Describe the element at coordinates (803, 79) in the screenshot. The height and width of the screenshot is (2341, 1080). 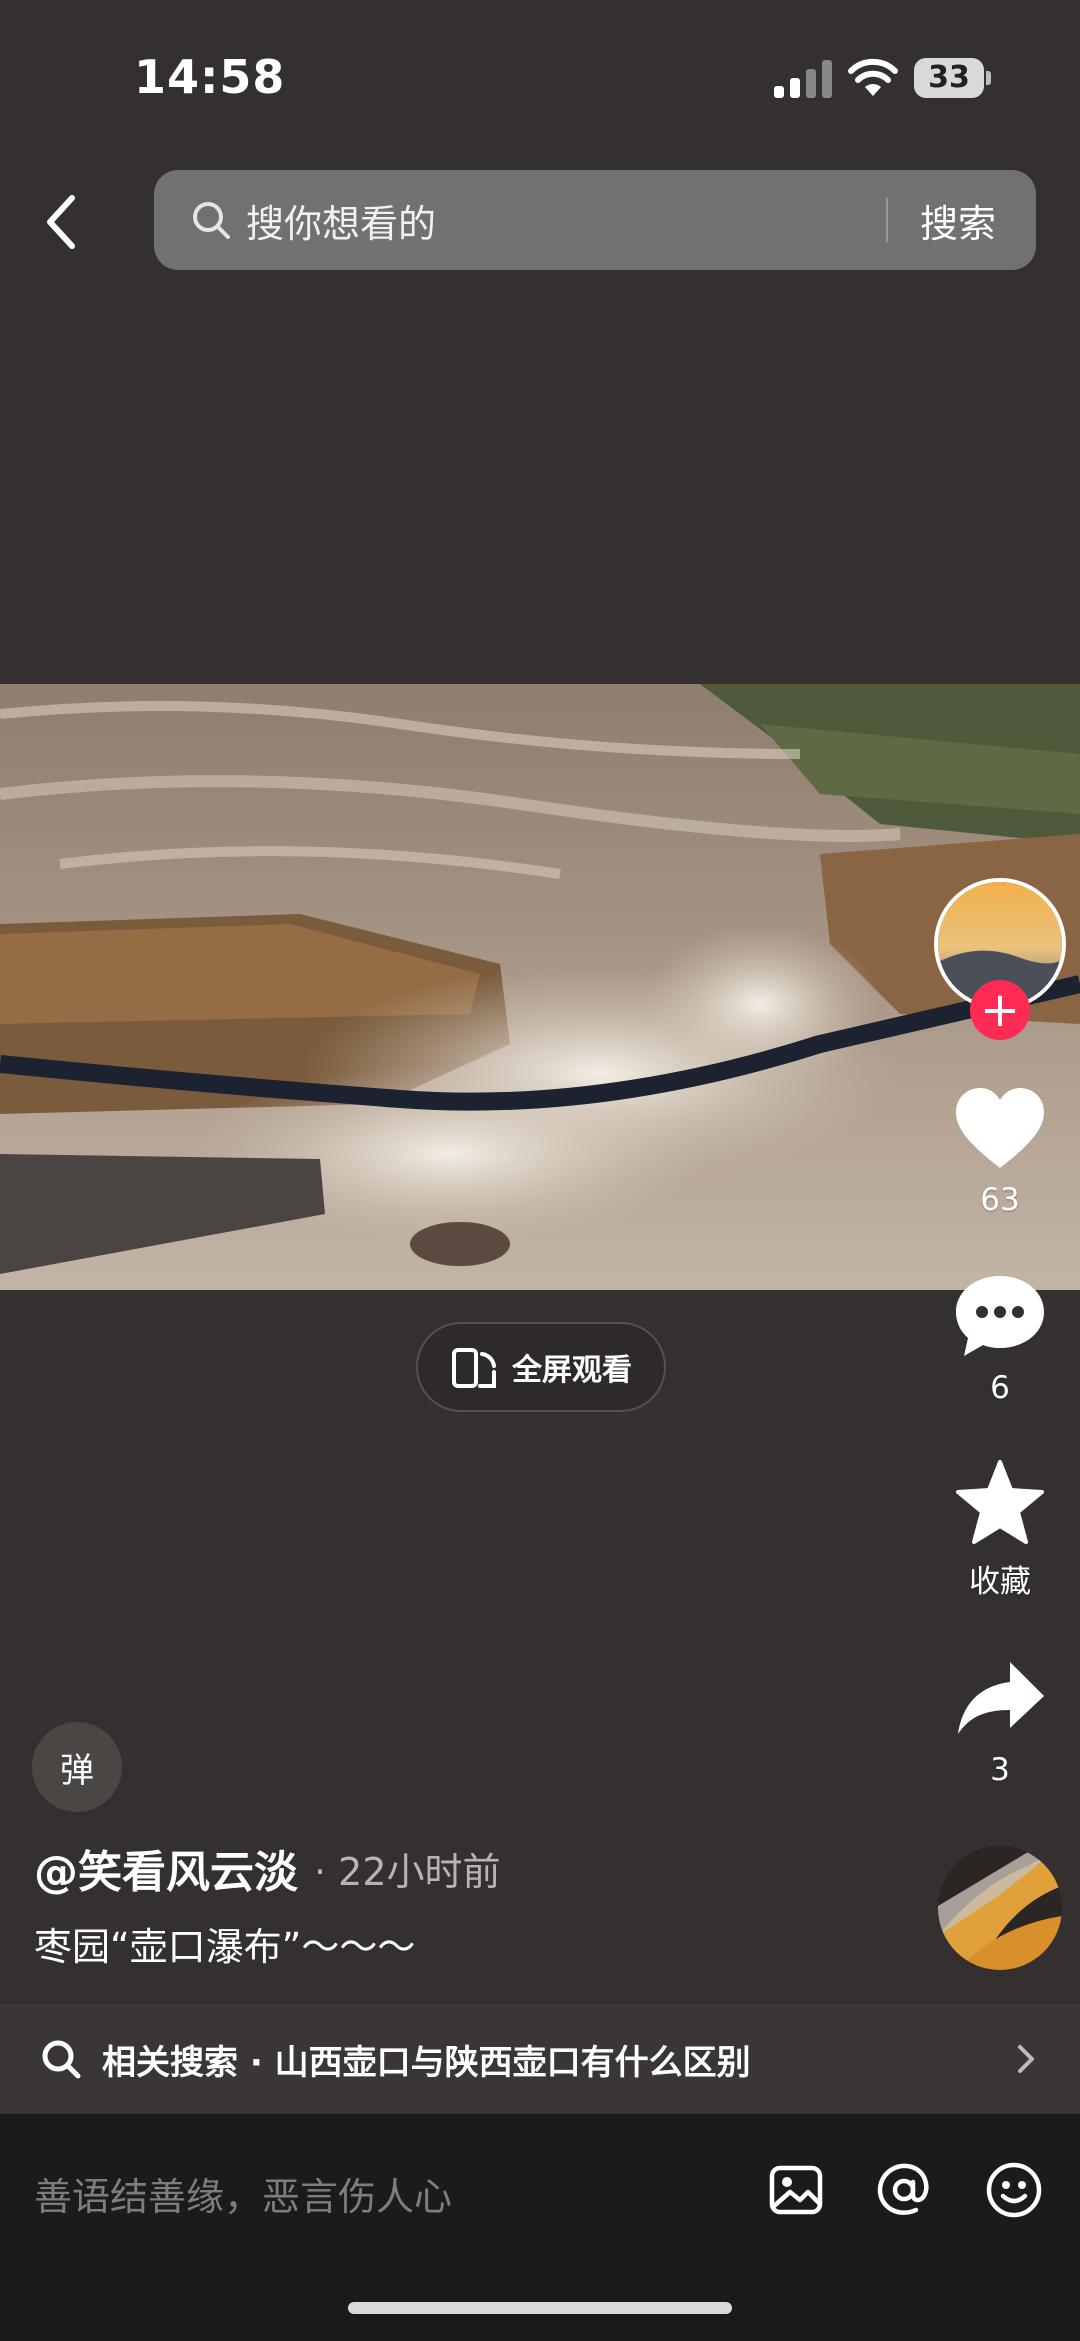
I see `cellular-signal-icon` at that location.